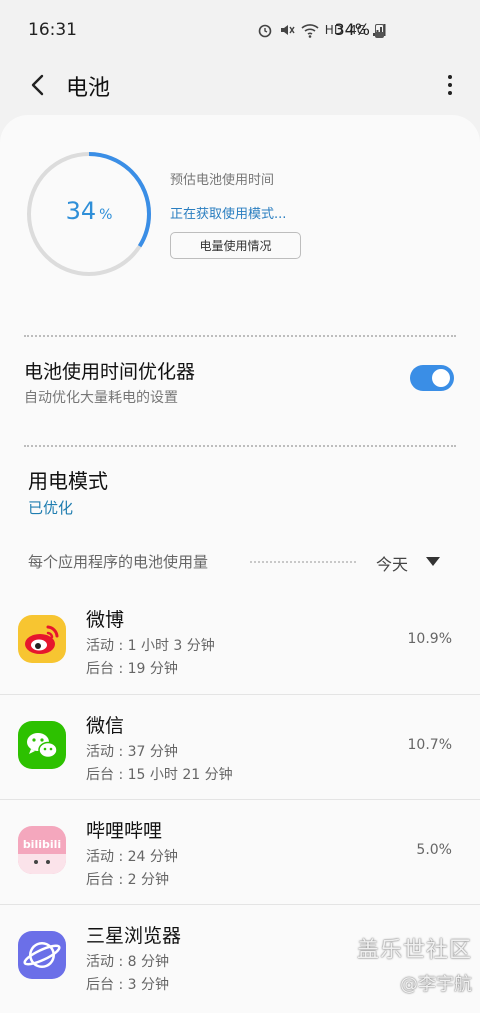 Image resolution: width=480 pixels, height=1013 pixels. What do you see at coordinates (240, 30) in the screenshot?
I see `status-bar: 16:31 HD 4G 34%` at bounding box center [240, 30].